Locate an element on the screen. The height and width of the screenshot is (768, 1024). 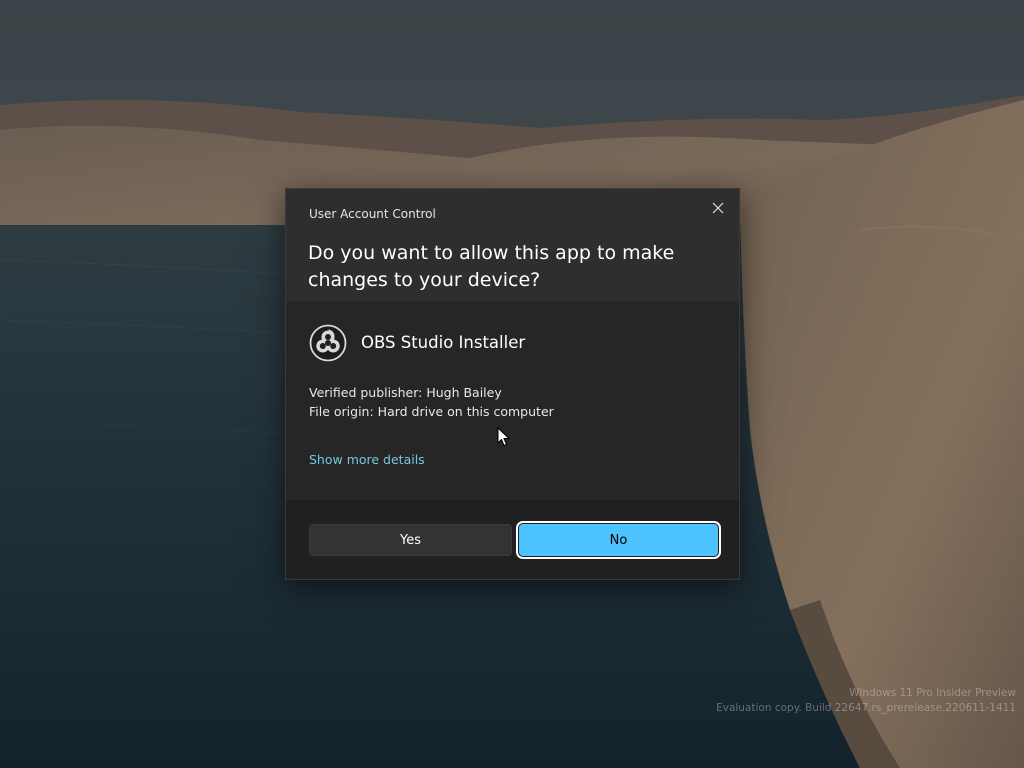
yes-button: Yes is located at coordinates (410, 540).